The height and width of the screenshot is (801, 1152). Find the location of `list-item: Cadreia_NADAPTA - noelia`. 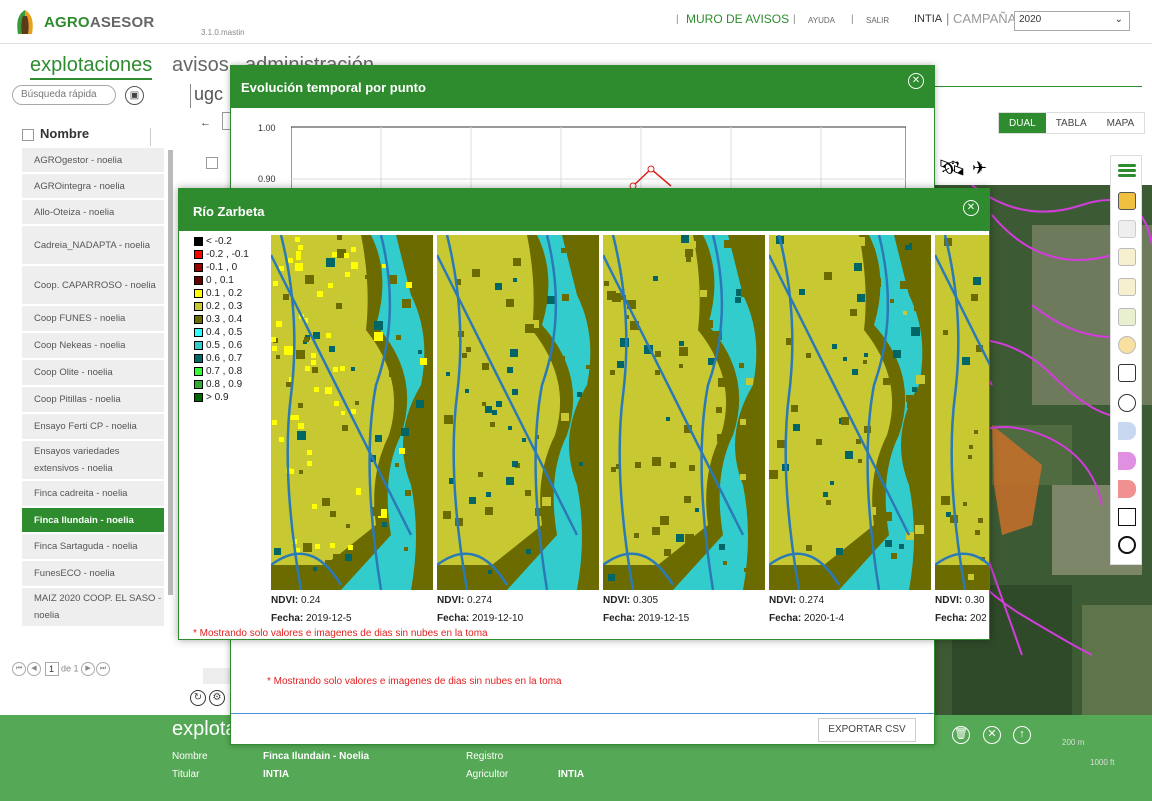

list-item: Cadreia_NADAPTA - noelia is located at coordinates (93, 245).